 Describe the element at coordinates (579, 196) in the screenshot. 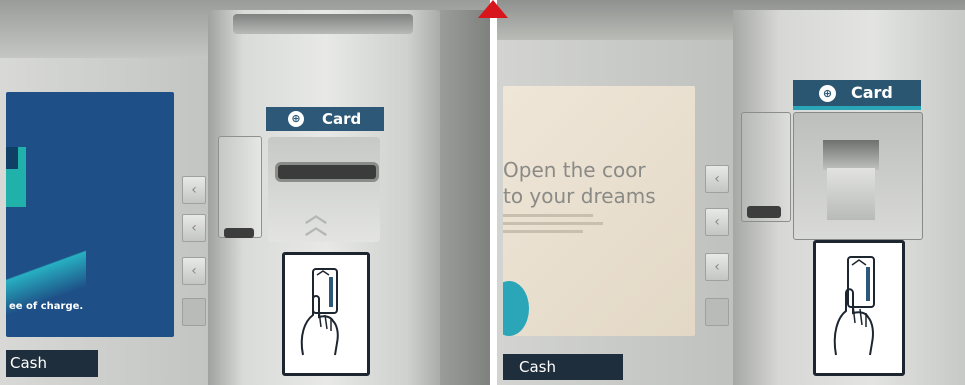

I see `screen-headline-2: to your dreams` at that location.